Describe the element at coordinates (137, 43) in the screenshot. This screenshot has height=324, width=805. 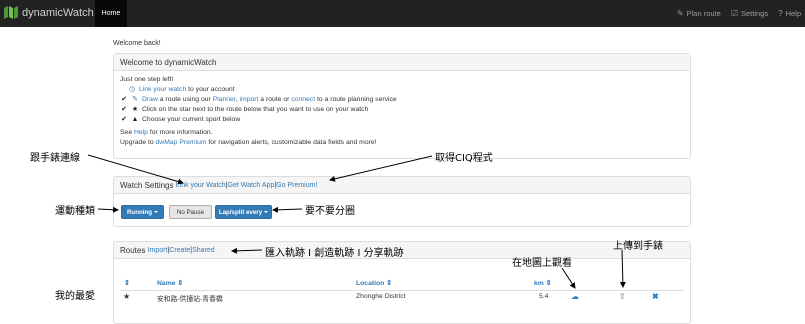
I see `welcome-back-text: Welcome back!` at that location.